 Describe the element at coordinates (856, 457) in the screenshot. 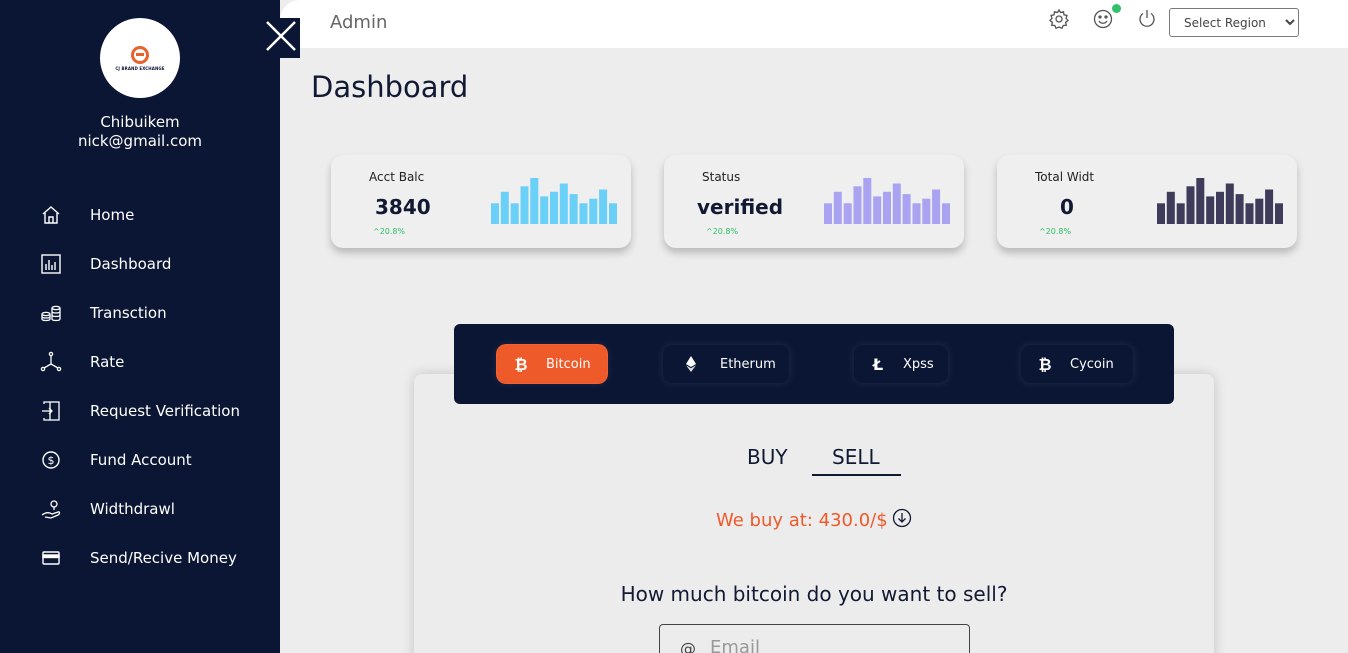

I see `tab-sell: SELL` at that location.